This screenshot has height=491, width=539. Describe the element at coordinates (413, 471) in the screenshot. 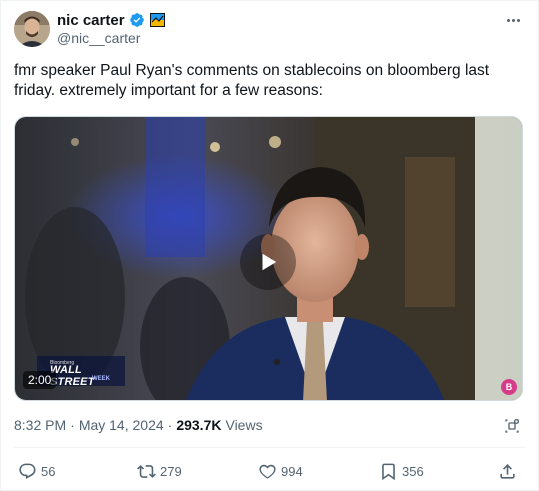

I see `bookmark-count: 356` at that location.